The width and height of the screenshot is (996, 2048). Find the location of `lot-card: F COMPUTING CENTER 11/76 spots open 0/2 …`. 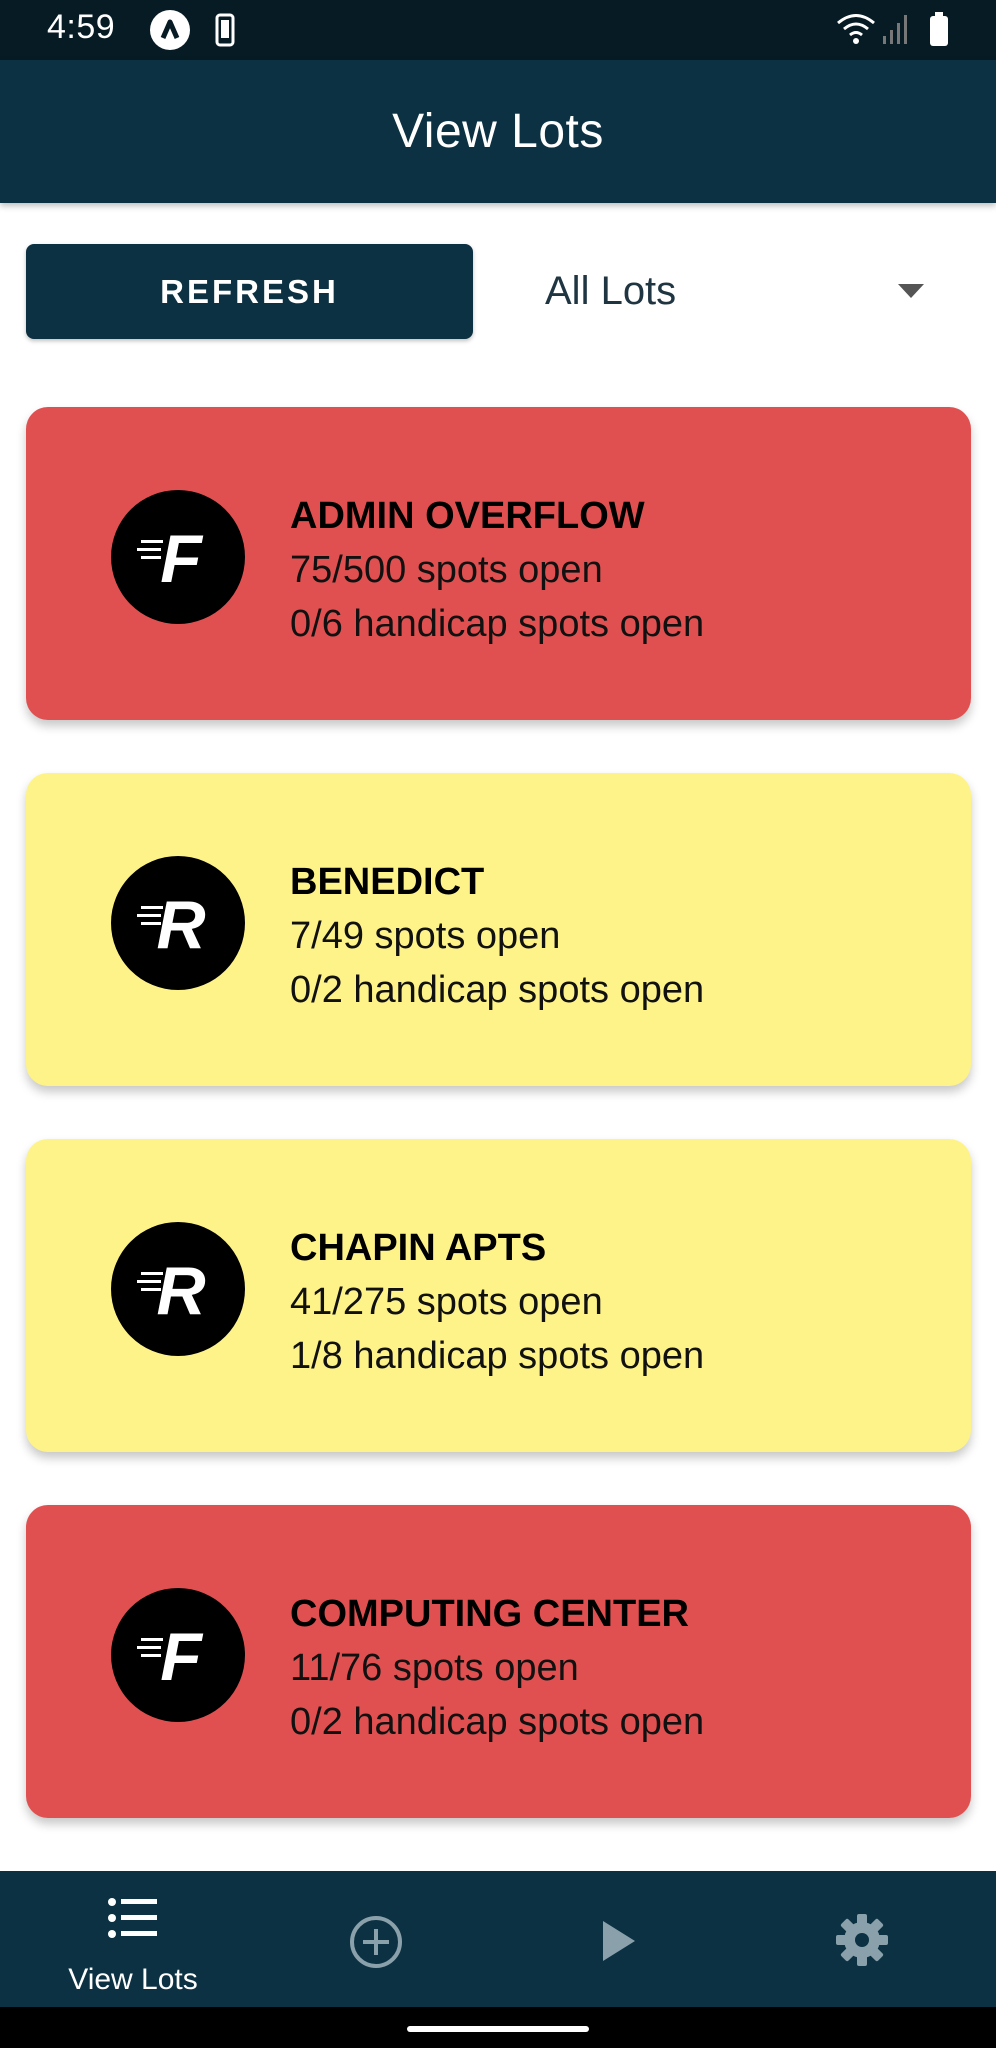

lot-card: F COMPUTING CENTER 11/76 spots open 0/2 … is located at coordinates (498, 1661).